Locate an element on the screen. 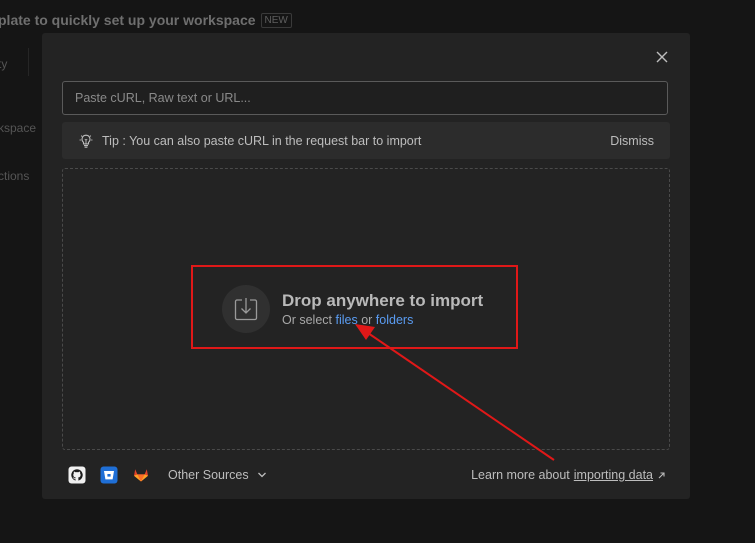 The height and width of the screenshot is (543, 755). close-button is located at coordinates (662, 57).